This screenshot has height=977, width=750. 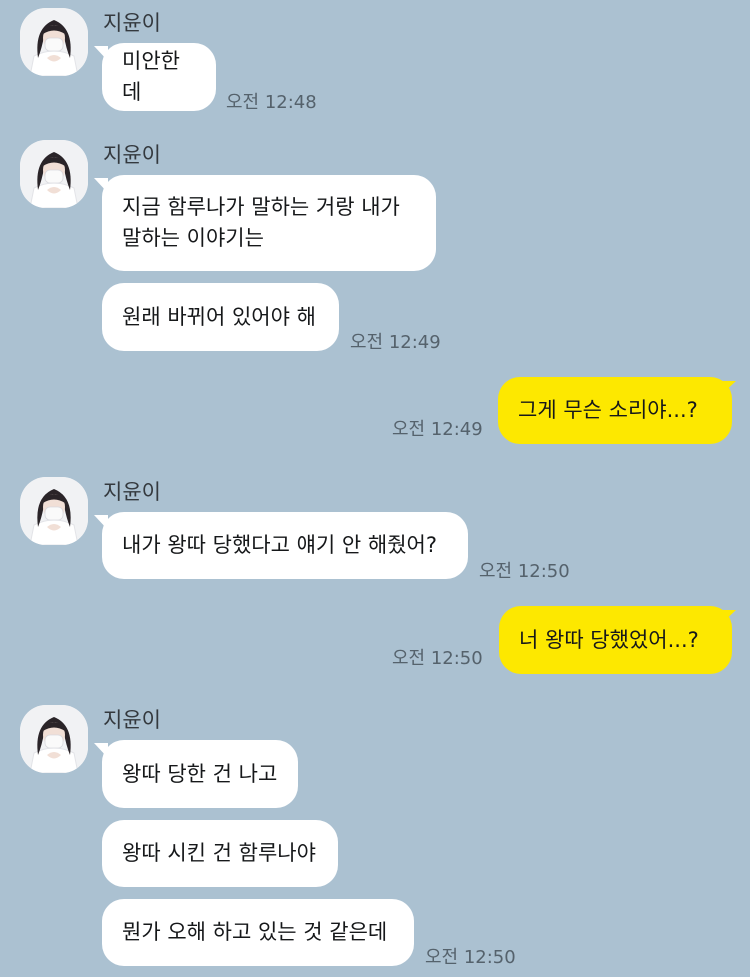 What do you see at coordinates (151, 76) in the screenshot?
I see `message-text: 미안한데` at bounding box center [151, 76].